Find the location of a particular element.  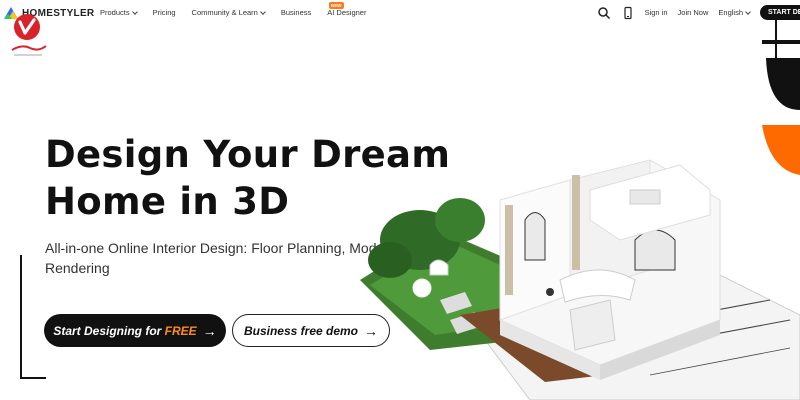

watermark-logo-icon is located at coordinates (29, 35).